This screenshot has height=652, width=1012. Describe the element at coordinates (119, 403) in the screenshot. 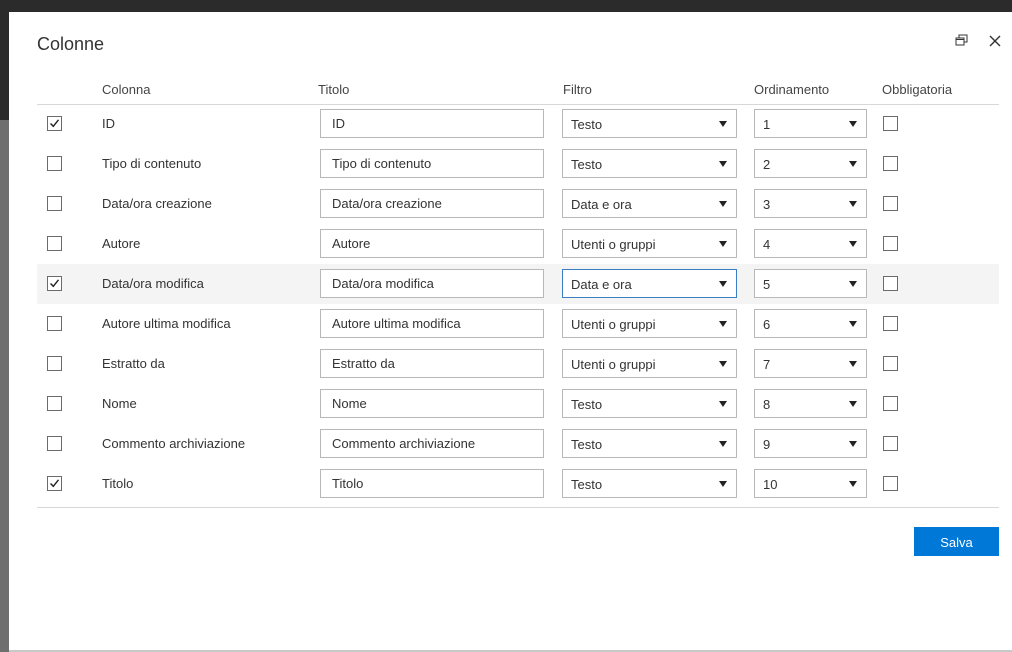

I see `column-name: Nome` at that location.